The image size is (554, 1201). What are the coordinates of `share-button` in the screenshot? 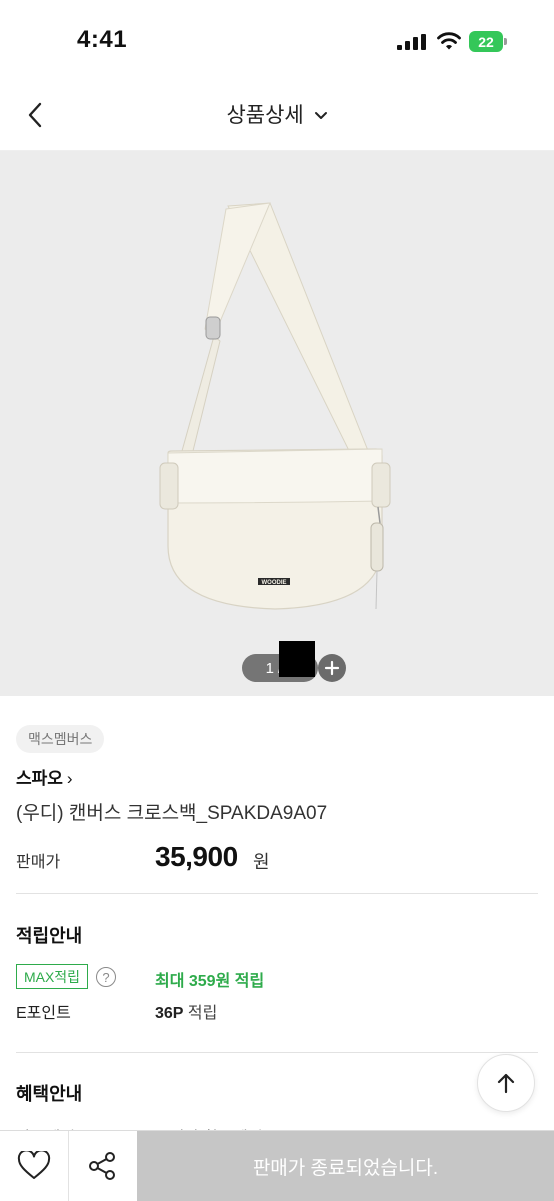 It's located at (102, 1166).